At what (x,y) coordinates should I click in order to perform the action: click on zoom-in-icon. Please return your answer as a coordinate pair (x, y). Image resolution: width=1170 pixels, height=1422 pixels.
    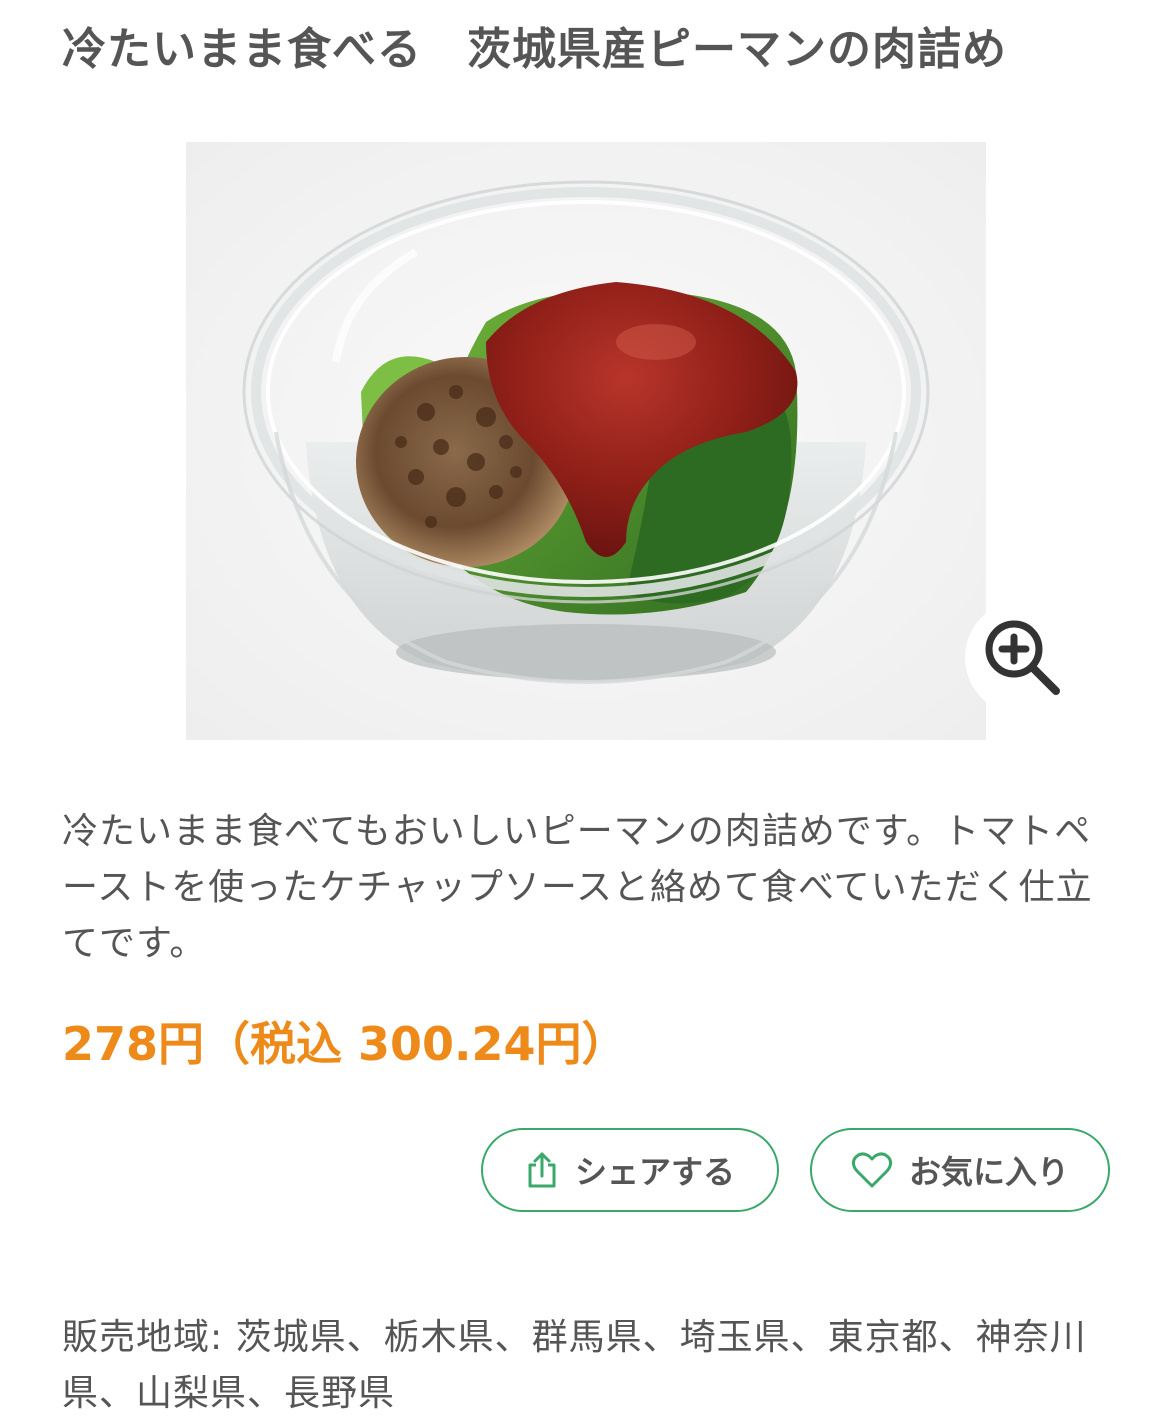
    Looking at the image, I should click on (1023, 658).